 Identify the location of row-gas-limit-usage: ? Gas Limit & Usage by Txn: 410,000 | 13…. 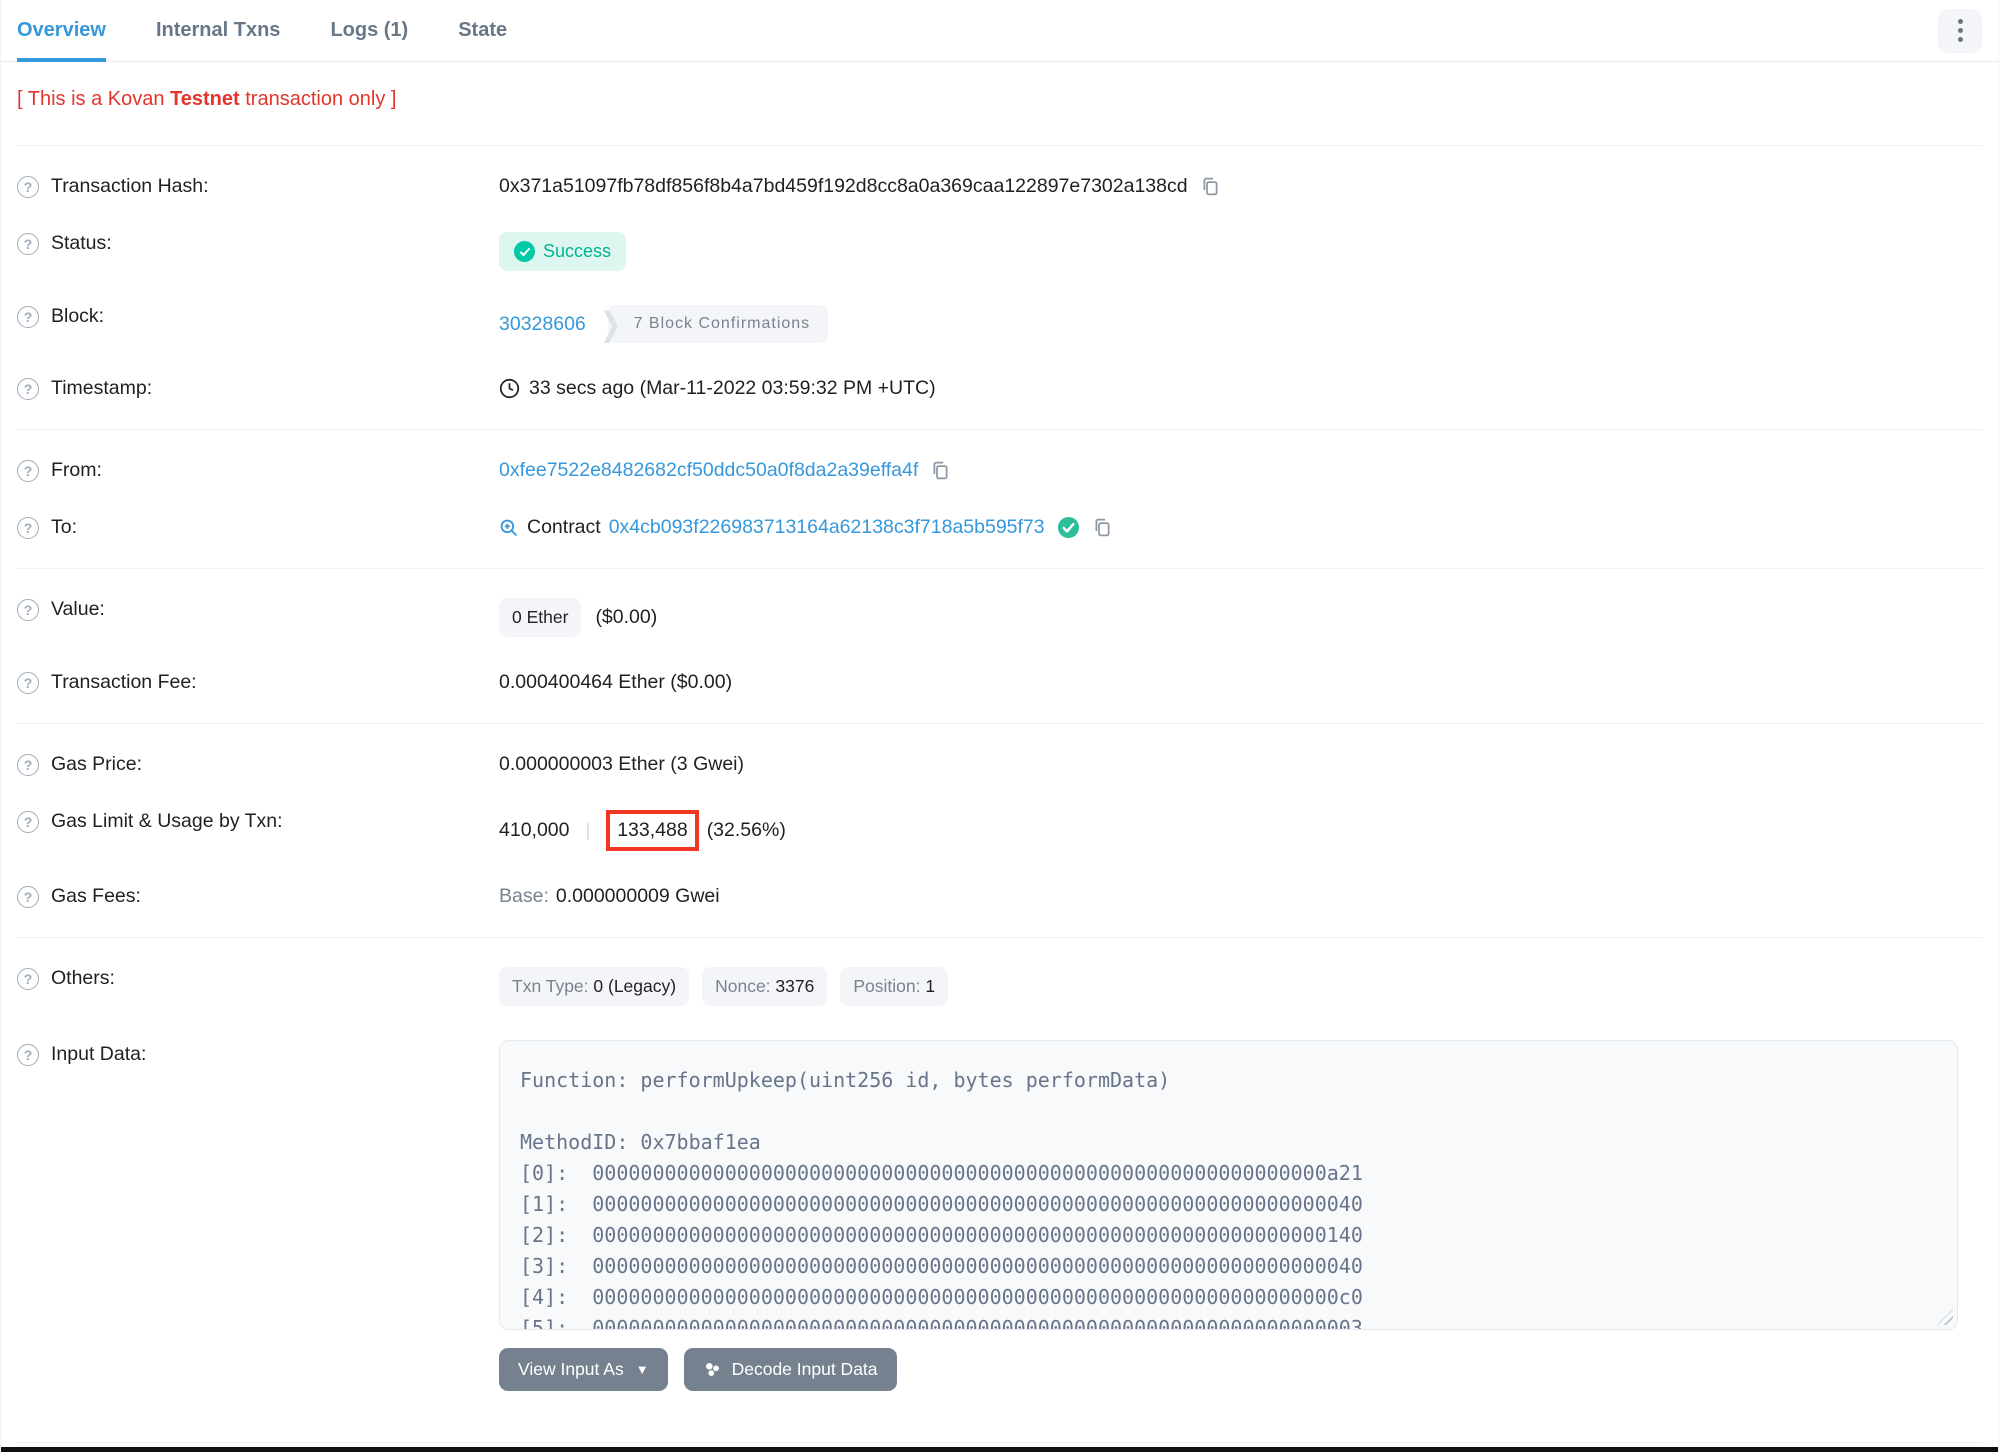
(999, 830).